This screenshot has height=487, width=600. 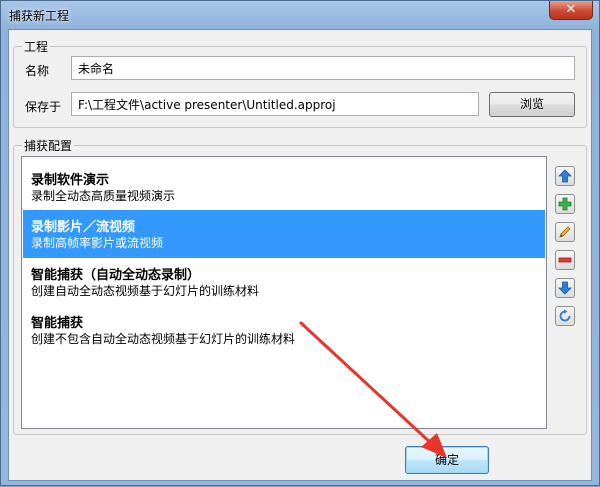 What do you see at coordinates (37, 71) in the screenshot?
I see `name-label: 名称` at bounding box center [37, 71].